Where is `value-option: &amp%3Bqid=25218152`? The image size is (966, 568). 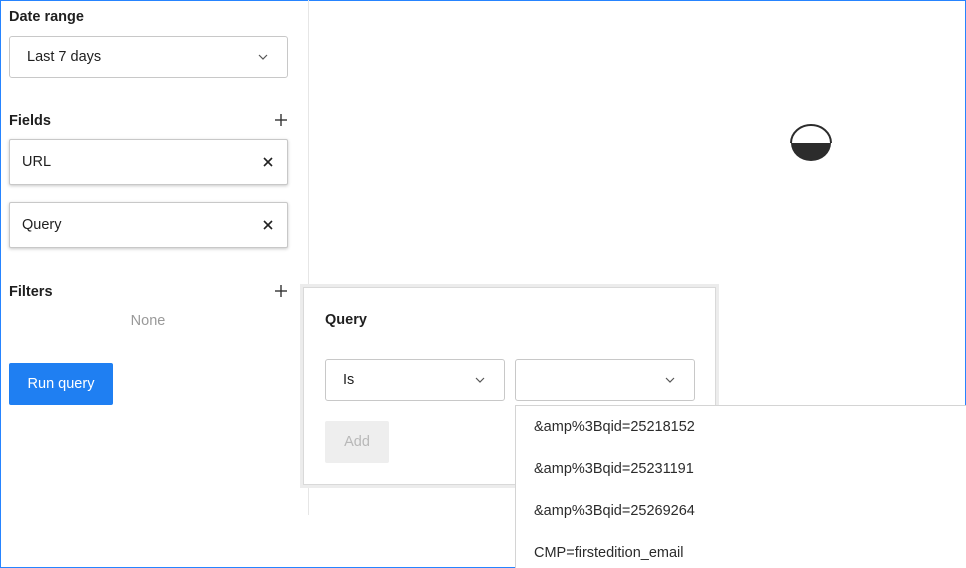 value-option: &amp%3Bqid=25218152 is located at coordinates (614, 427).